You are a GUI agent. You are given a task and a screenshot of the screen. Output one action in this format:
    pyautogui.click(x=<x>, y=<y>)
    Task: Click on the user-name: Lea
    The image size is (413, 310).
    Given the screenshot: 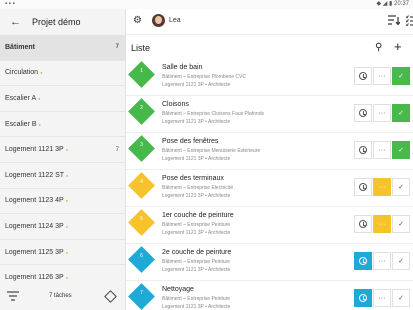 What is the action you would take?
    pyautogui.click(x=175, y=20)
    